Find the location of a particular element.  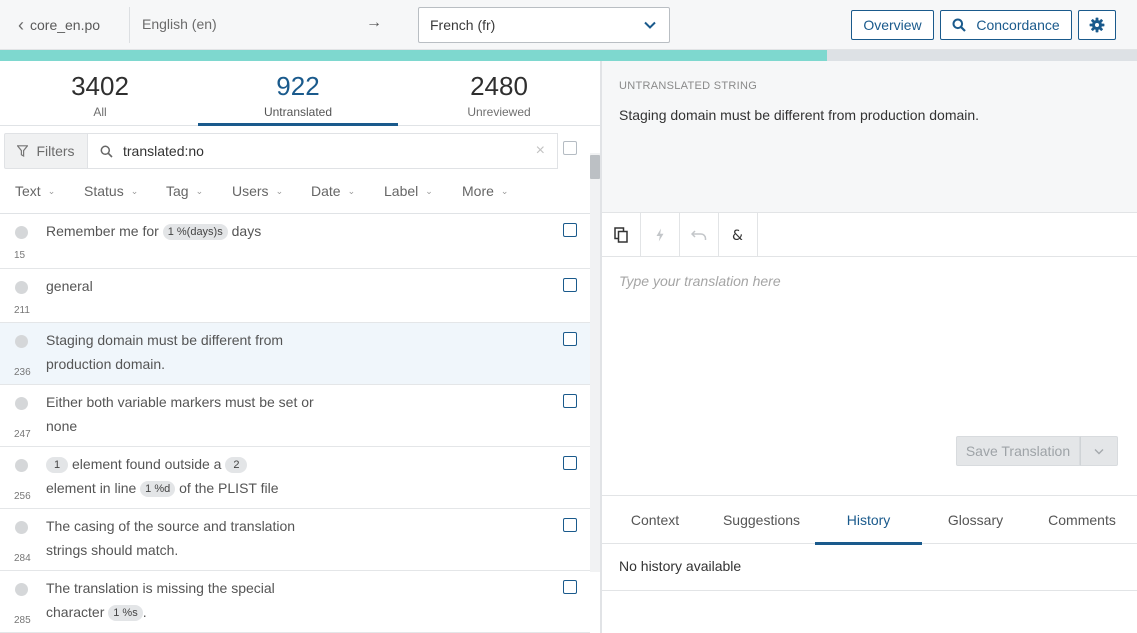

facet-label: Tag is located at coordinates (177, 191).